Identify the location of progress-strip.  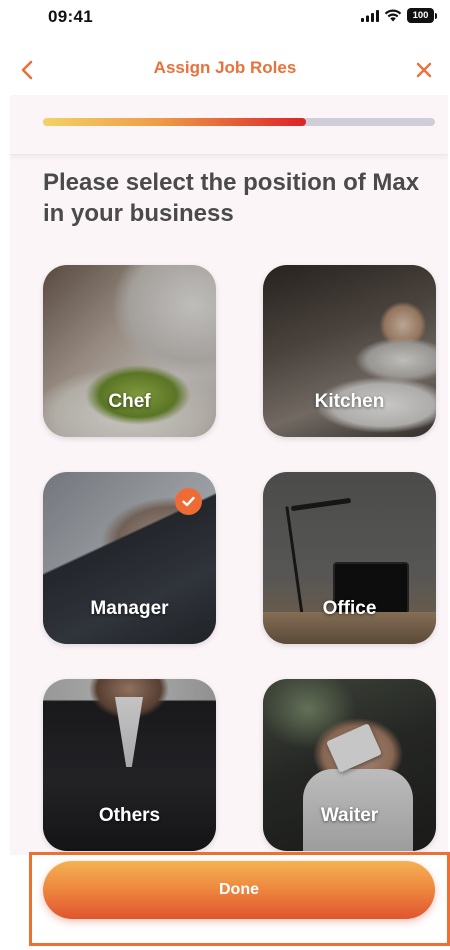
(229, 125).